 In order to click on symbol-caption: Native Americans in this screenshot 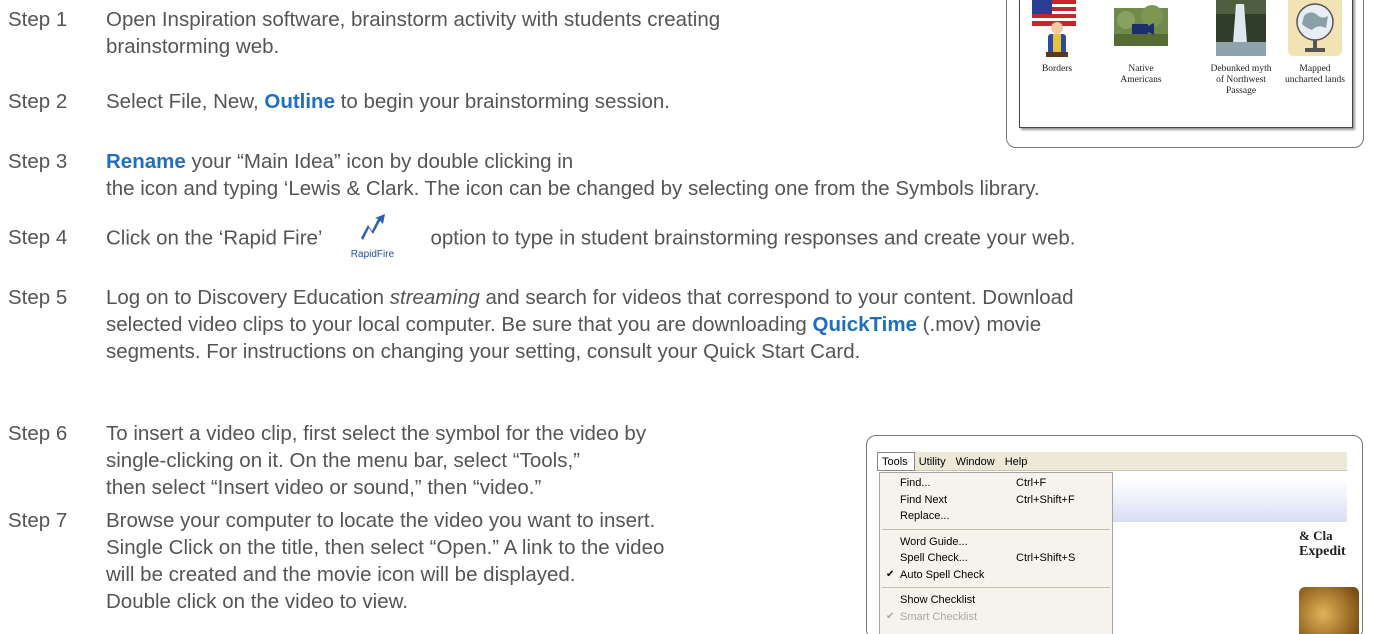, I will do `click(1141, 74)`.